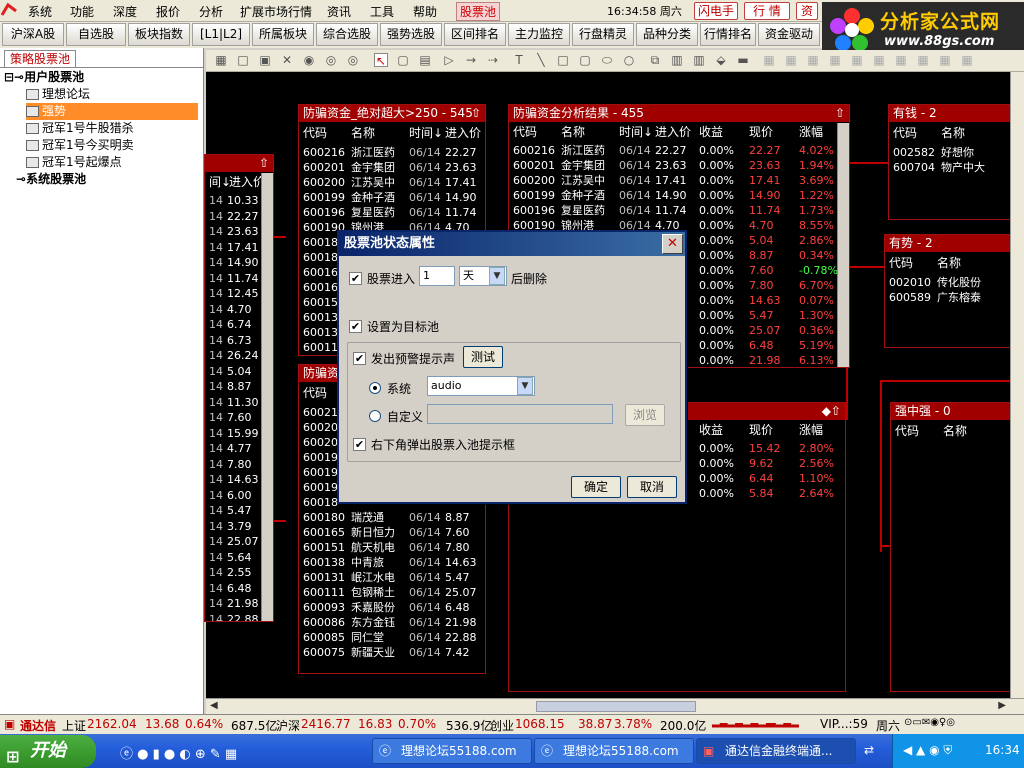 The width and height of the screenshot is (1024, 768). I want to click on vertical-scrollbar, so click(1017, 385).